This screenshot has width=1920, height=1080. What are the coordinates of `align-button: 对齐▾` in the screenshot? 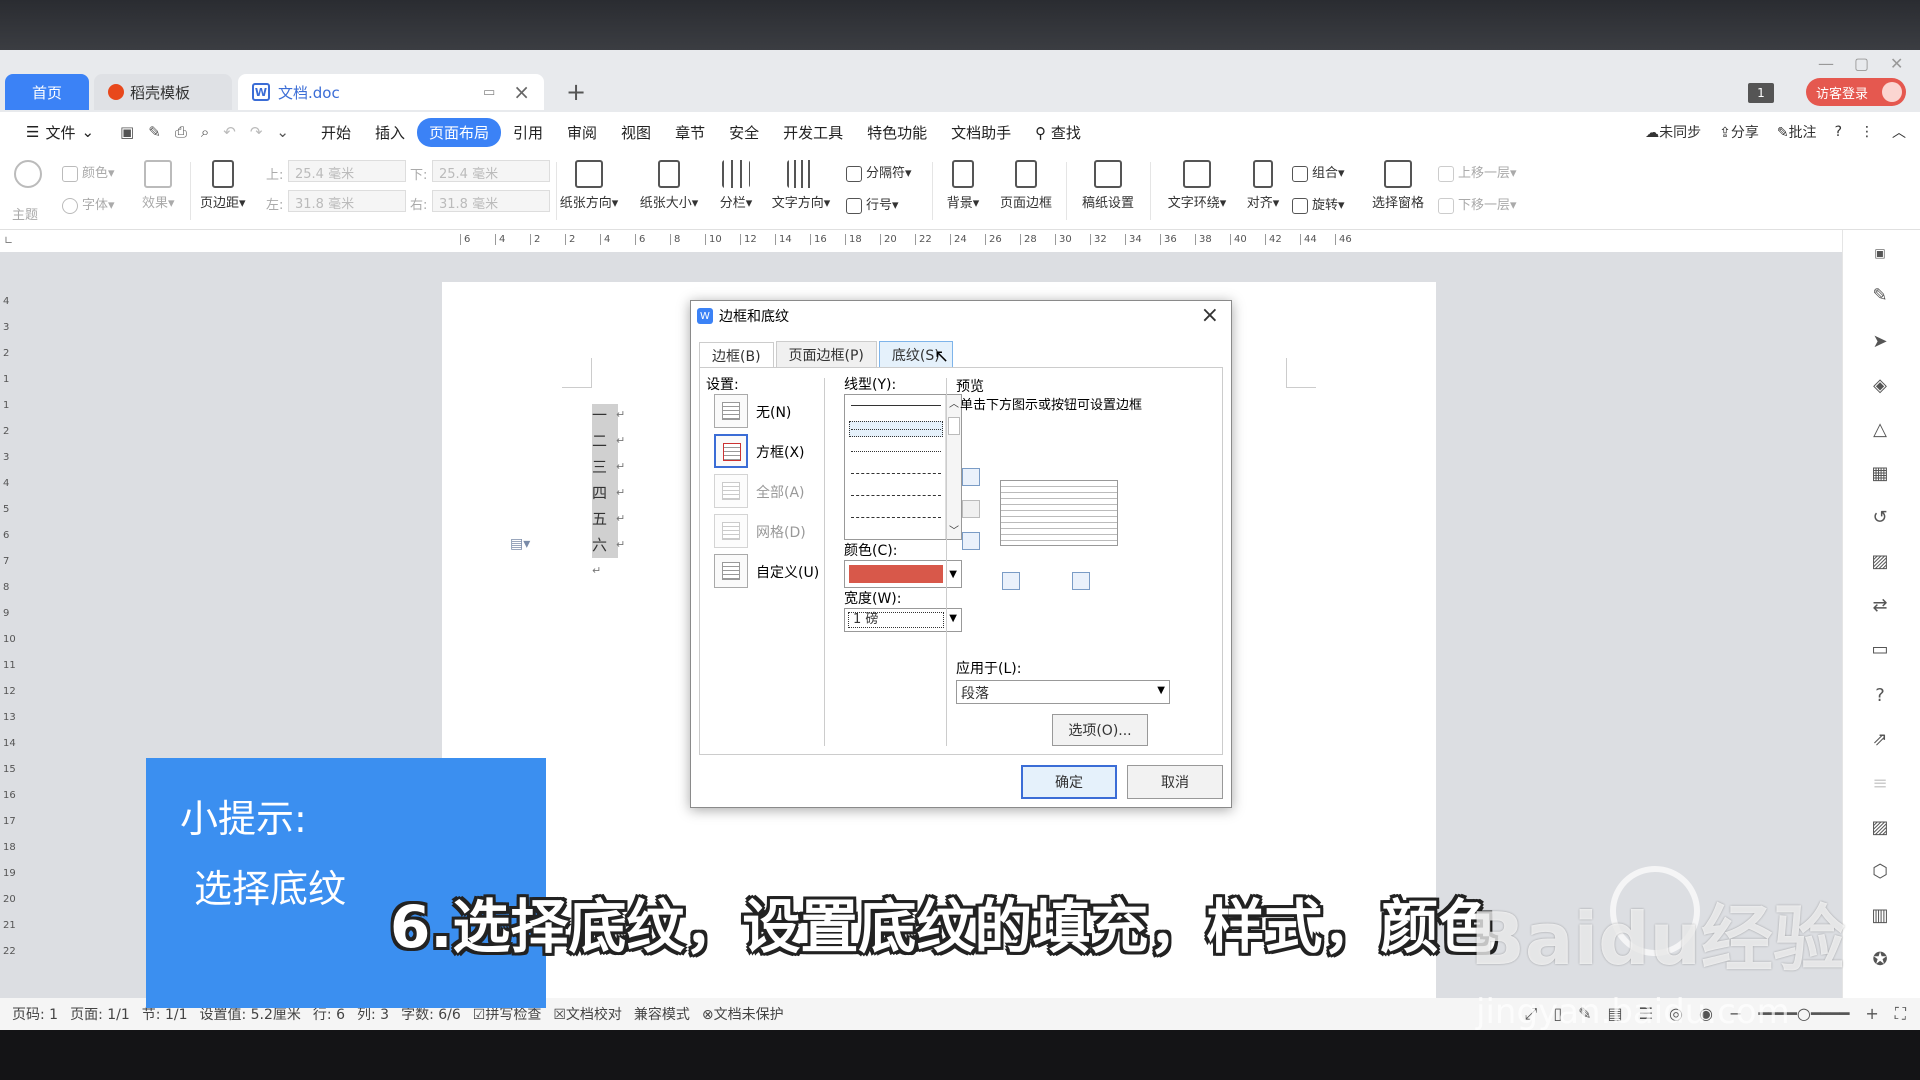 It's located at (1263, 185).